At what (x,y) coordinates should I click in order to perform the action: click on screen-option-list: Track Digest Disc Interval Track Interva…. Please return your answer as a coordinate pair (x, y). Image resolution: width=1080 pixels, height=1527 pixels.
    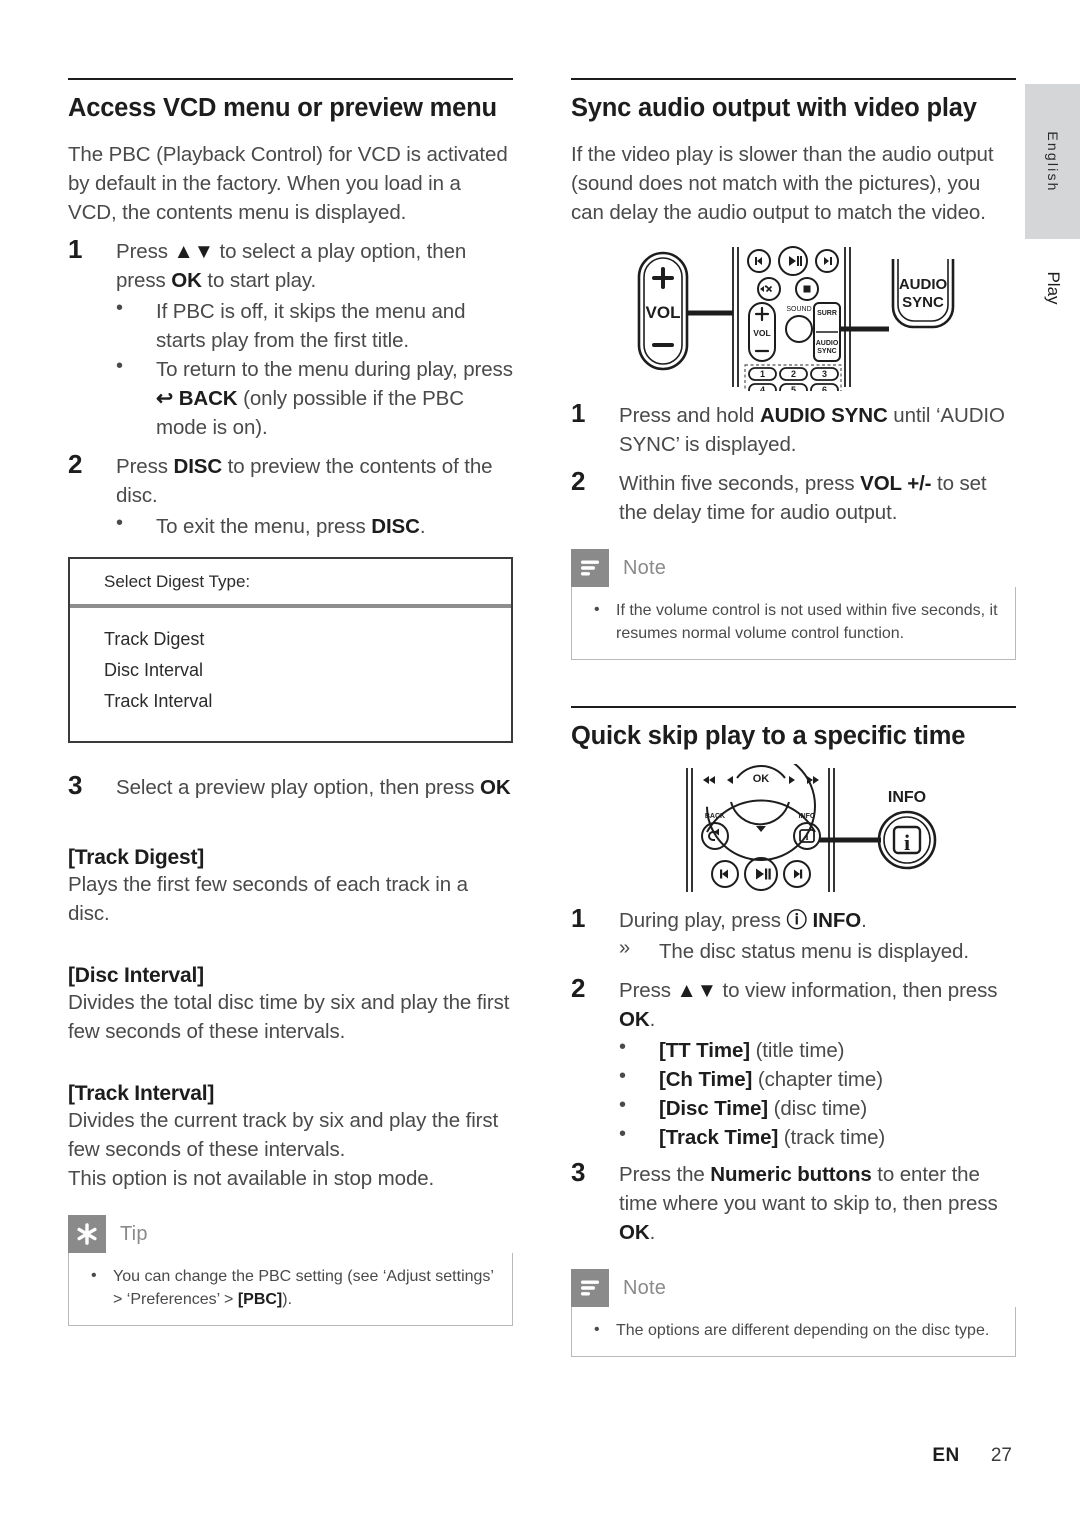
    Looking at the image, I should click on (290, 674).